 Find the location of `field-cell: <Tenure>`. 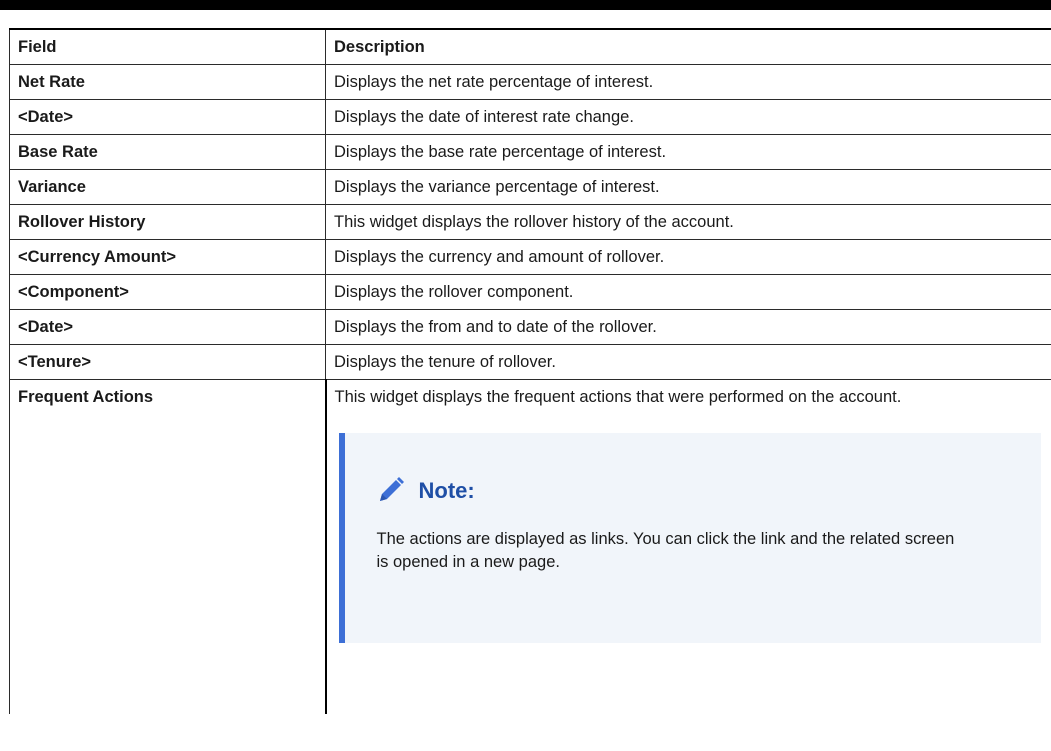

field-cell: <Tenure> is located at coordinates (167, 362).